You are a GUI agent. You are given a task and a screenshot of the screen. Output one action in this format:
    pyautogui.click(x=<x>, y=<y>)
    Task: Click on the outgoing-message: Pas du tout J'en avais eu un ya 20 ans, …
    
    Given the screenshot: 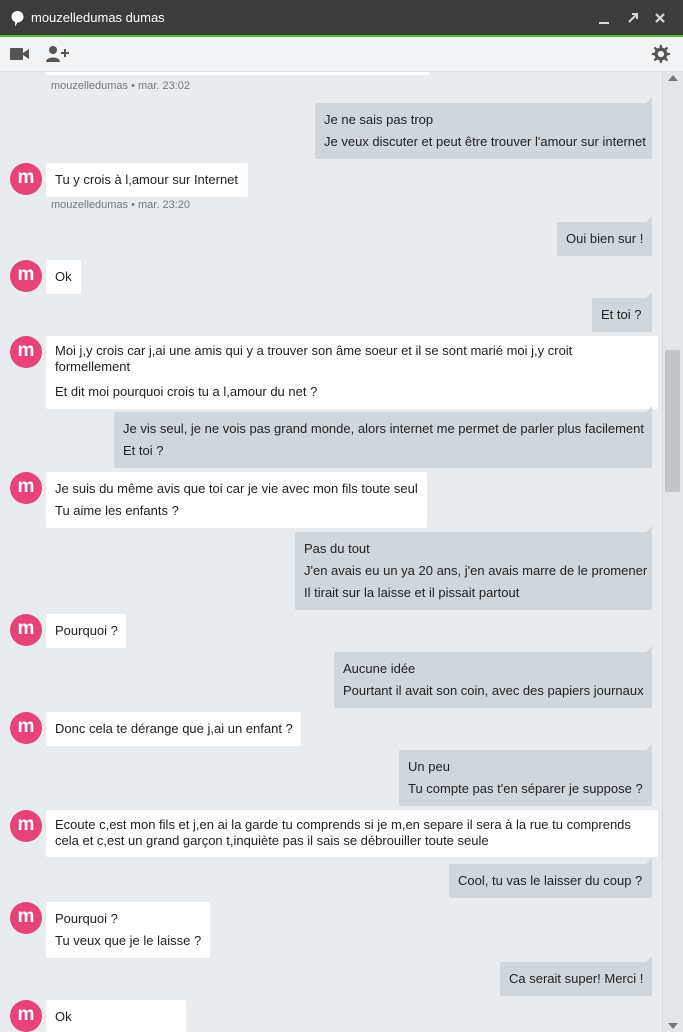 What is the action you would take?
    pyautogui.click(x=473, y=568)
    